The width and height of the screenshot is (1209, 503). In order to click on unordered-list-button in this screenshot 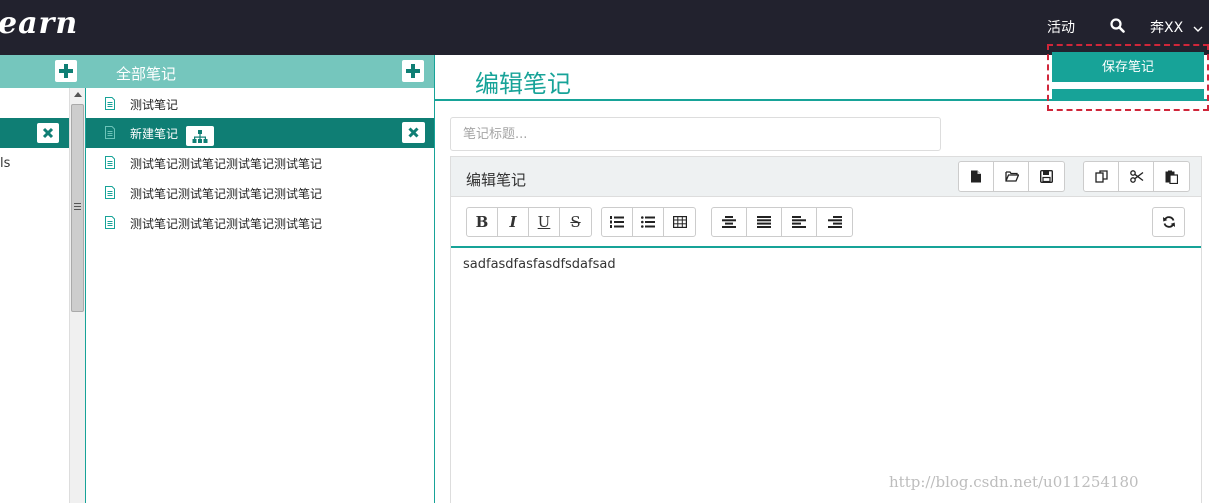, I will do `click(648, 222)`.